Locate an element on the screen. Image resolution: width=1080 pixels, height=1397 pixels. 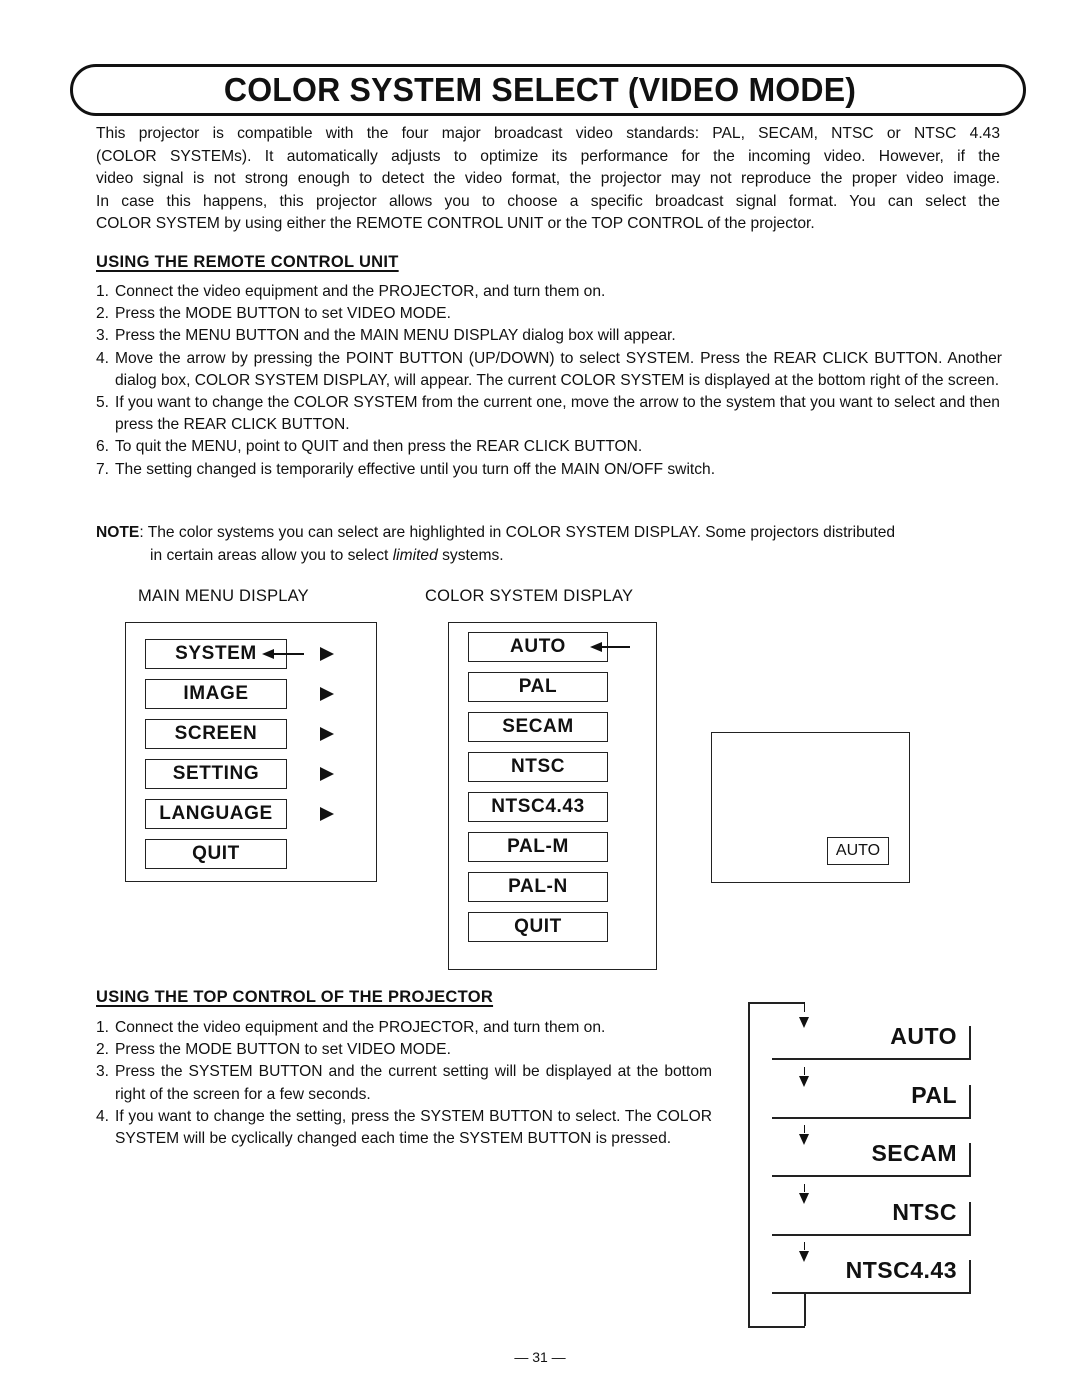
note-text-cont: in certain areas allow you to select is located at coordinates (271, 555).